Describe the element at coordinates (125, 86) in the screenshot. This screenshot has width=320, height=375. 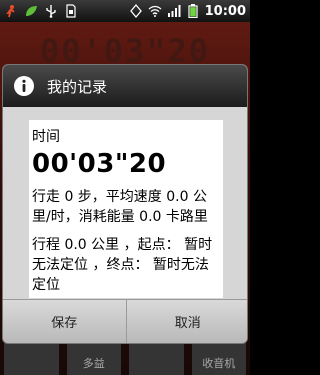
I see `dialog-header: 我的记录` at that location.